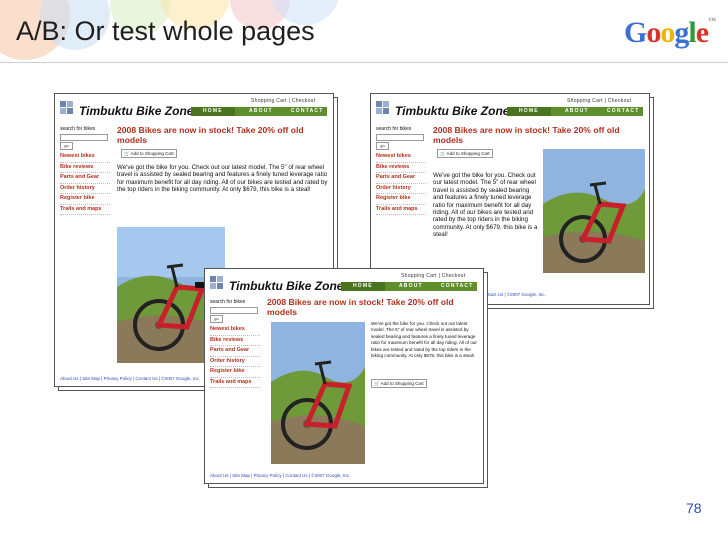  I want to click on google-logo-letter: G, so click(635, 32).